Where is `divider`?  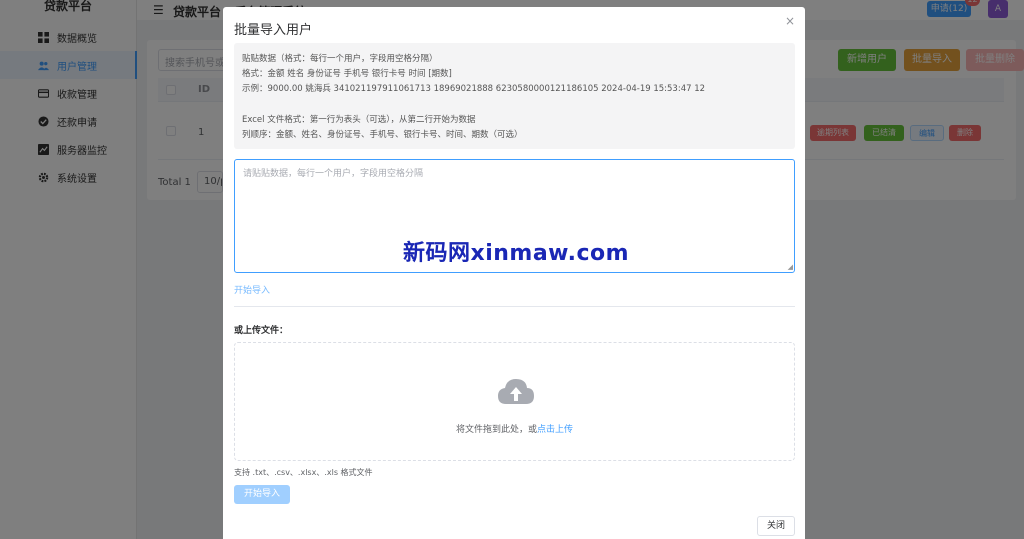
divider is located at coordinates (514, 306).